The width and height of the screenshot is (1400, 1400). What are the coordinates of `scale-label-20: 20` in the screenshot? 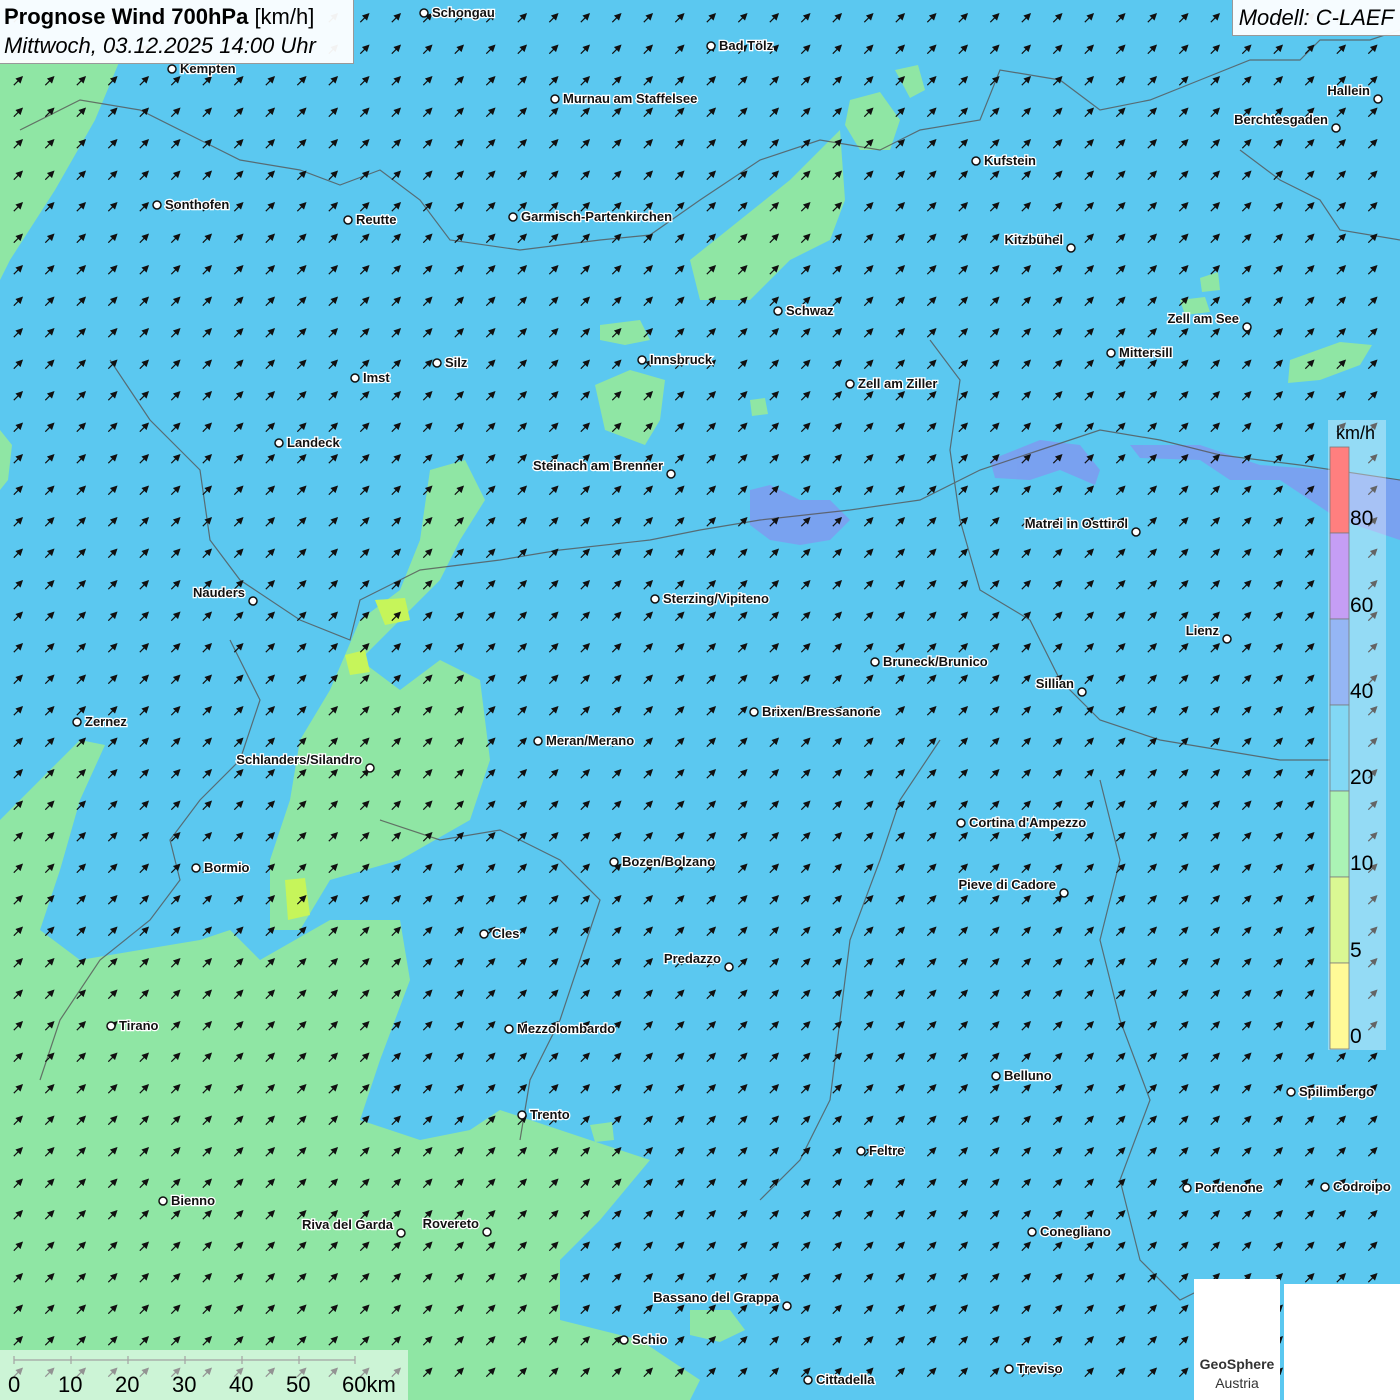 It's located at (127, 1384).